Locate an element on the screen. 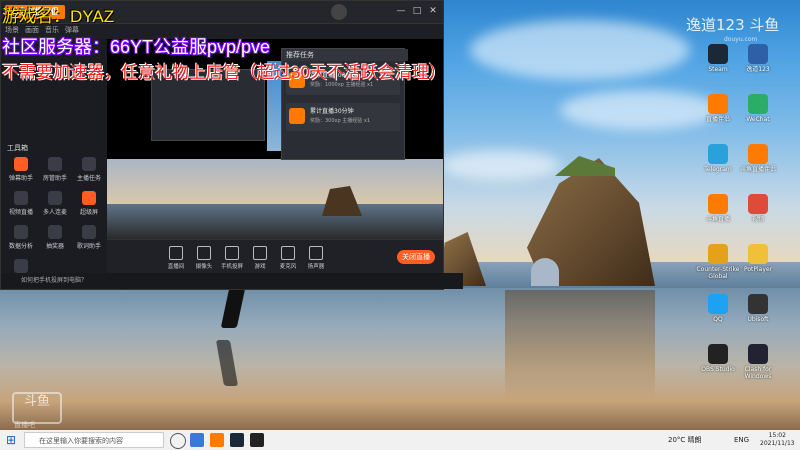  task-view-icon is located at coordinates (178, 441).